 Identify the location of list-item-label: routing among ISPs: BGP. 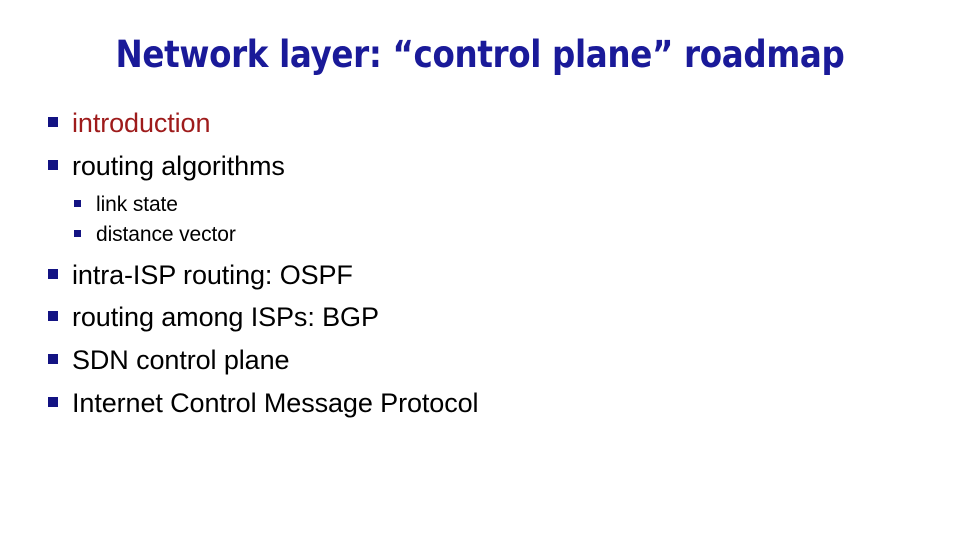
(225, 317).